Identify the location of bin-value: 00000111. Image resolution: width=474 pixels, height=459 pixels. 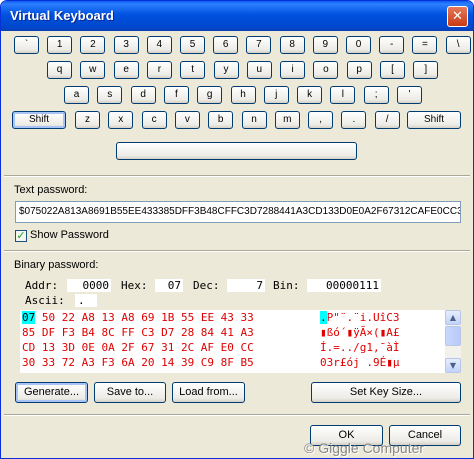
(344, 285).